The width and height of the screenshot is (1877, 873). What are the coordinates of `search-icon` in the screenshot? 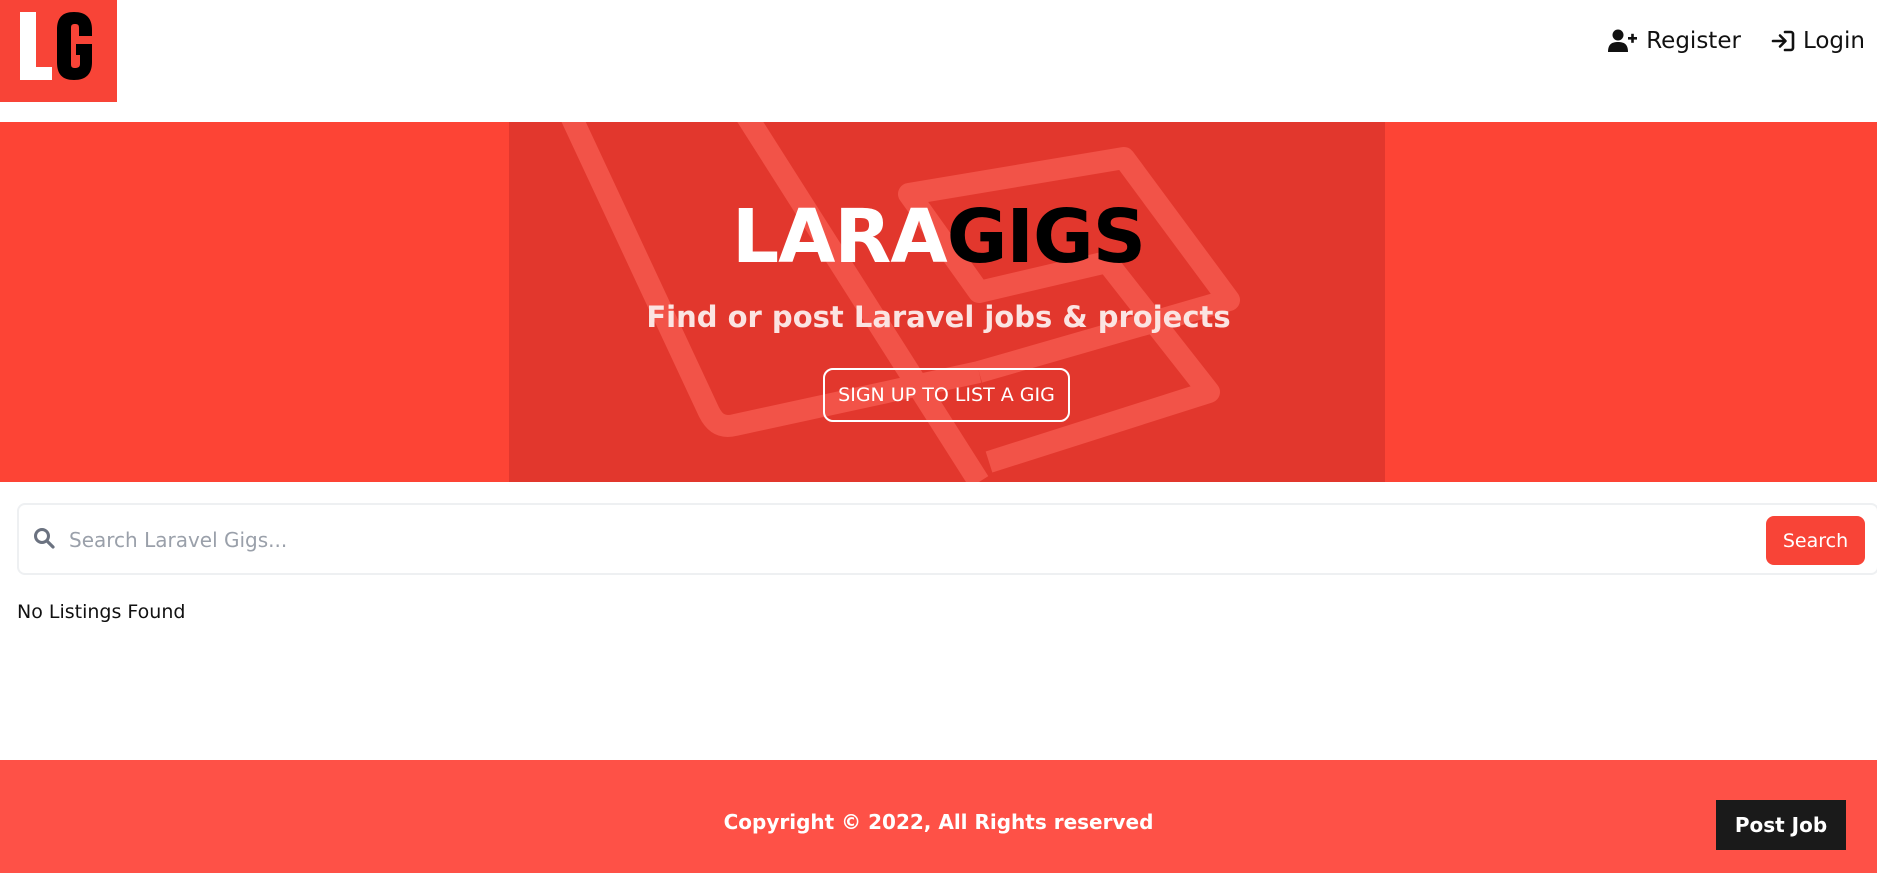 It's located at (44, 538).